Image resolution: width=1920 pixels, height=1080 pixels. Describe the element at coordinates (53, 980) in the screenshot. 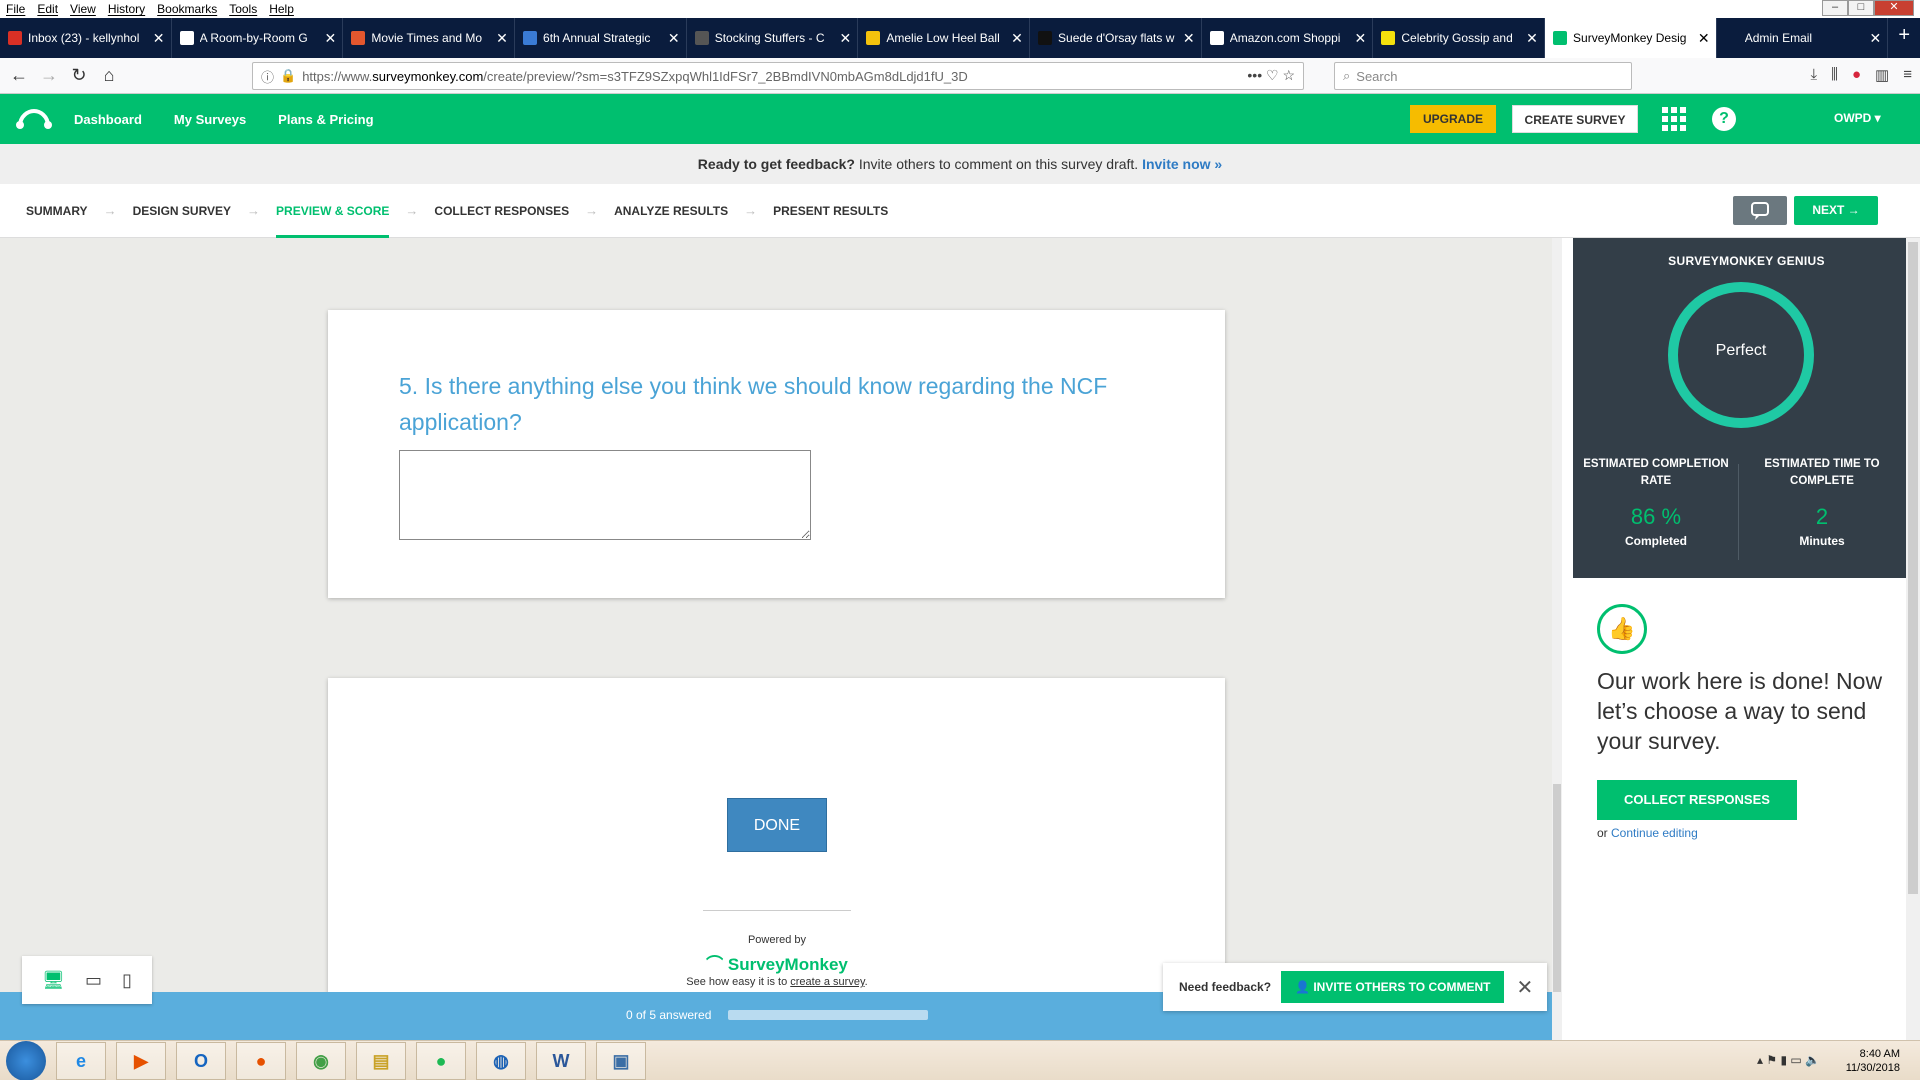

I see `desktop-icon: 🖥` at that location.